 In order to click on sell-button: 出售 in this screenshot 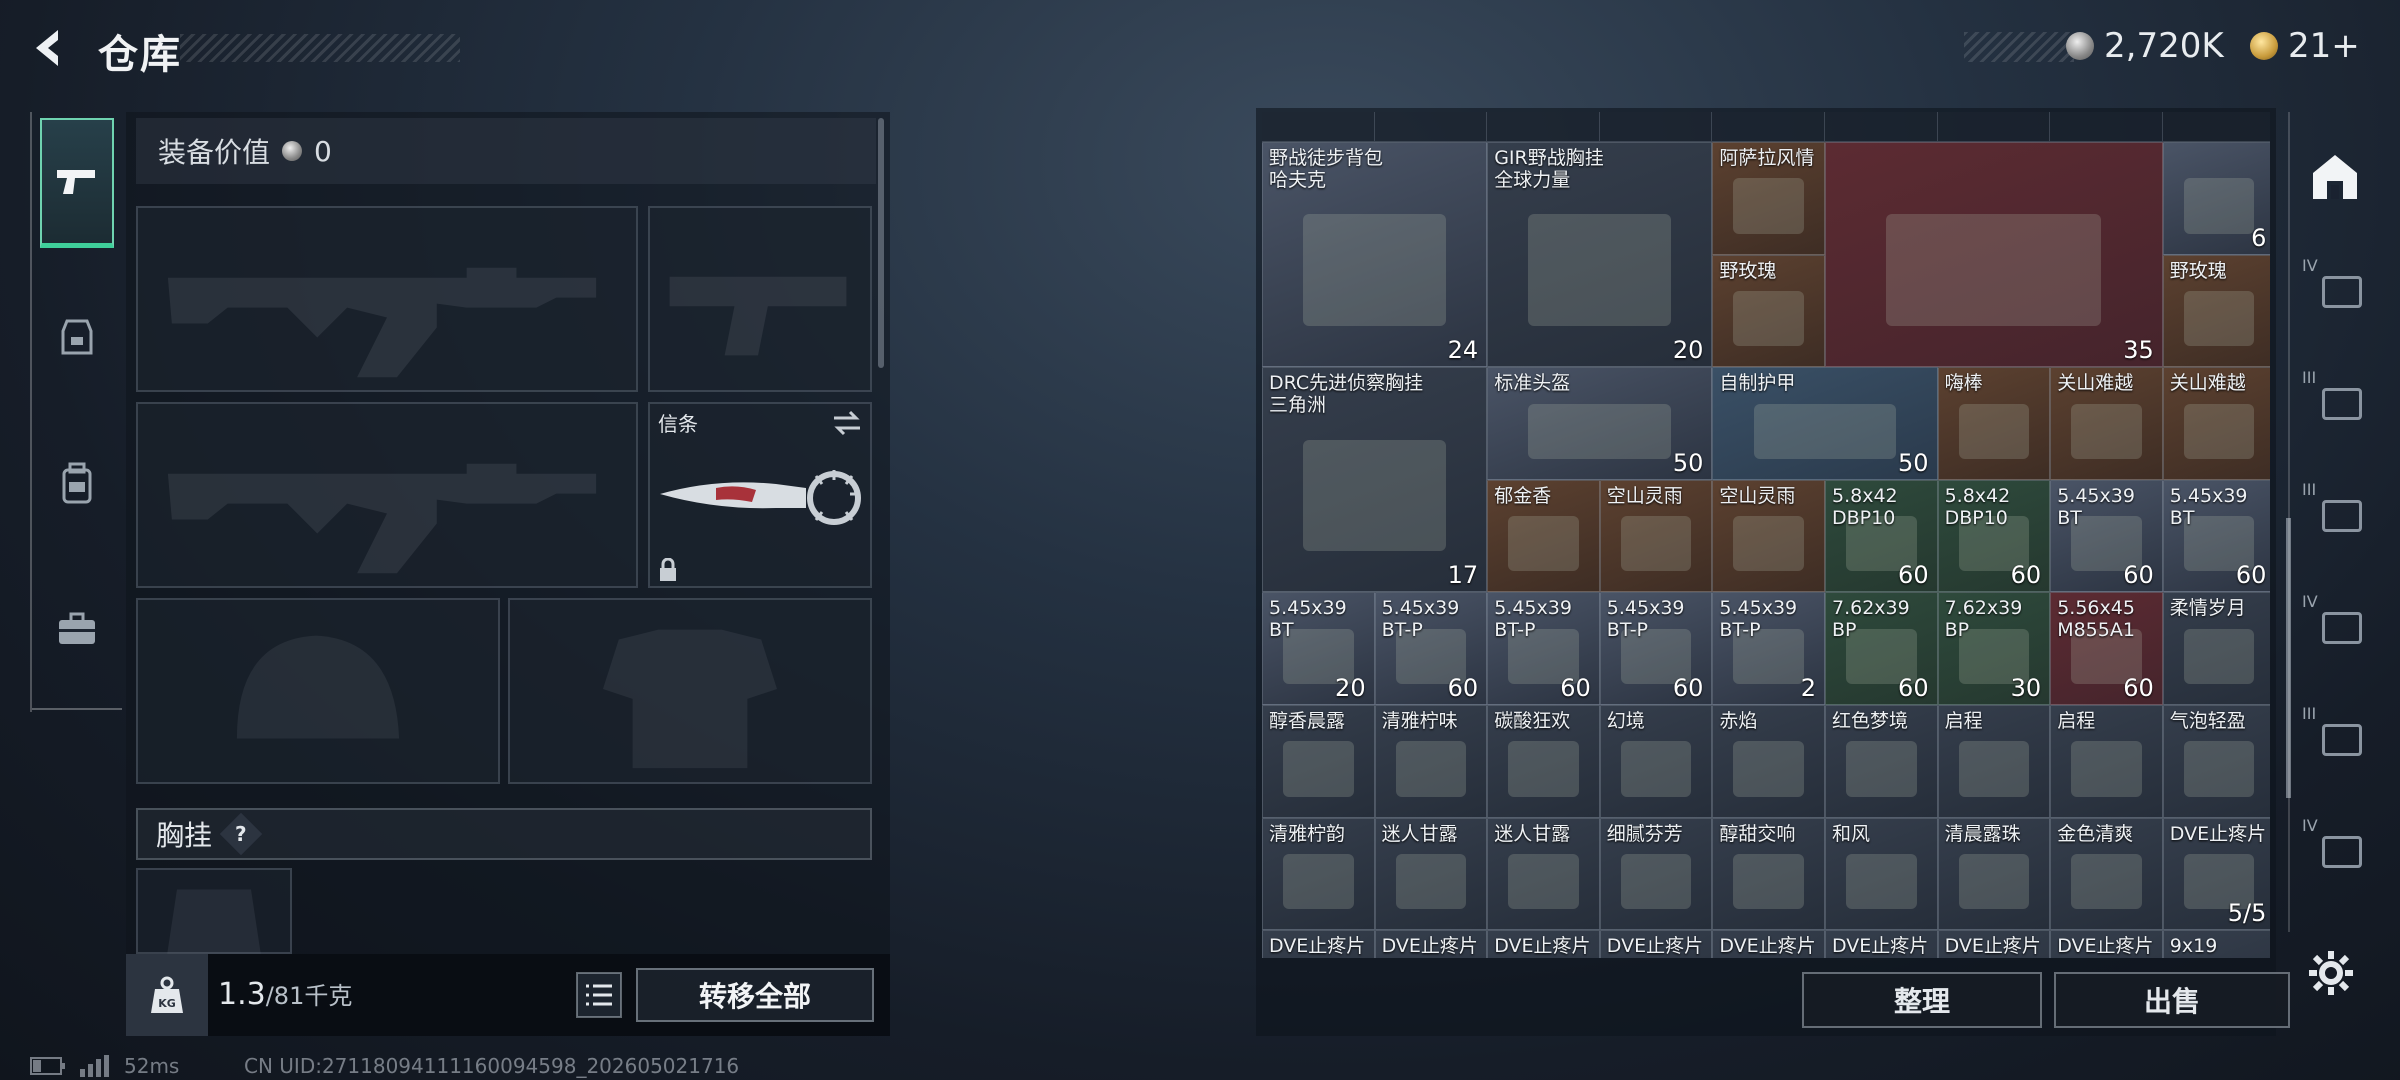, I will do `click(2172, 1000)`.